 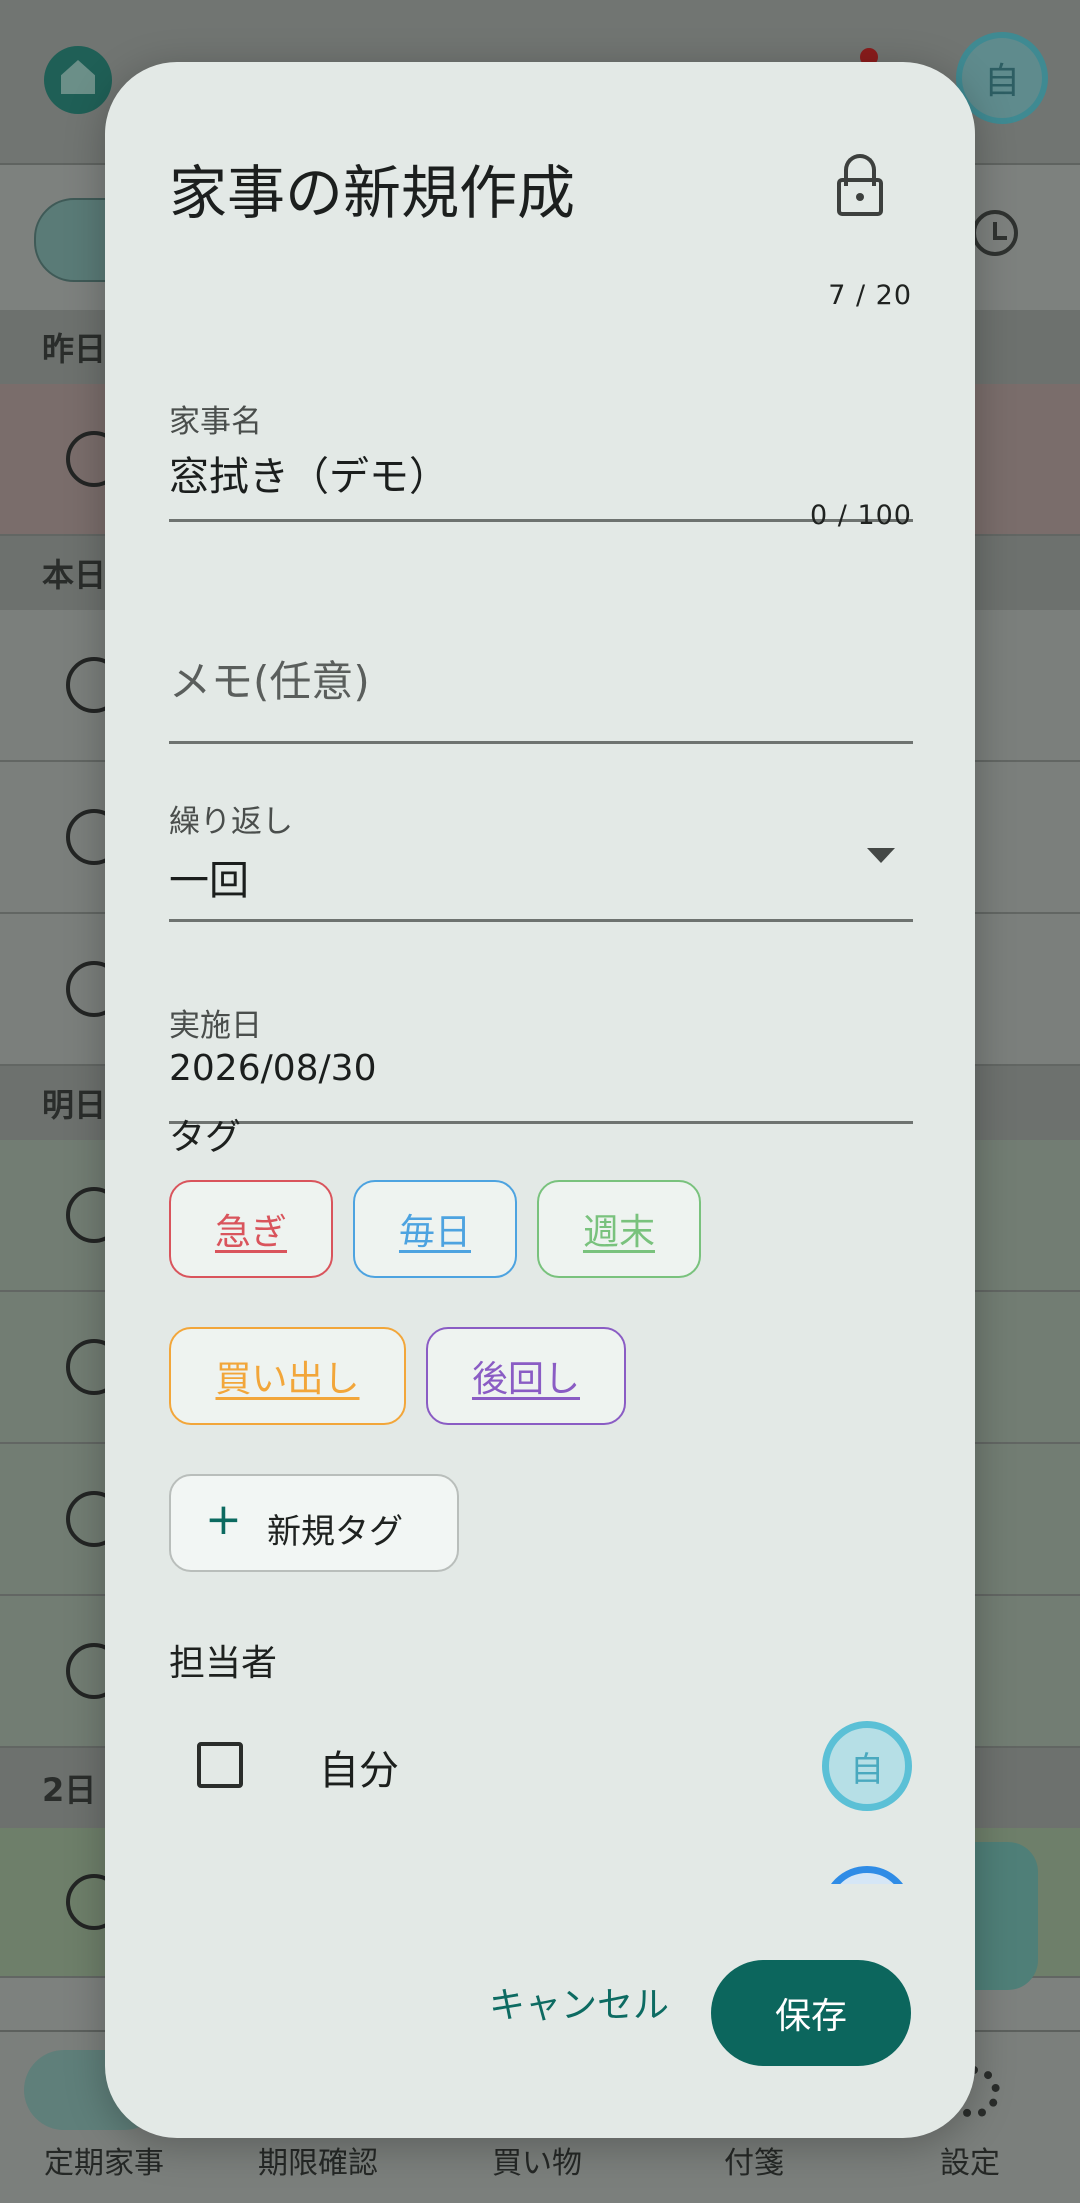 What do you see at coordinates (526, 1376) in the screenshot?
I see `tag-chip: 後回し` at bounding box center [526, 1376].